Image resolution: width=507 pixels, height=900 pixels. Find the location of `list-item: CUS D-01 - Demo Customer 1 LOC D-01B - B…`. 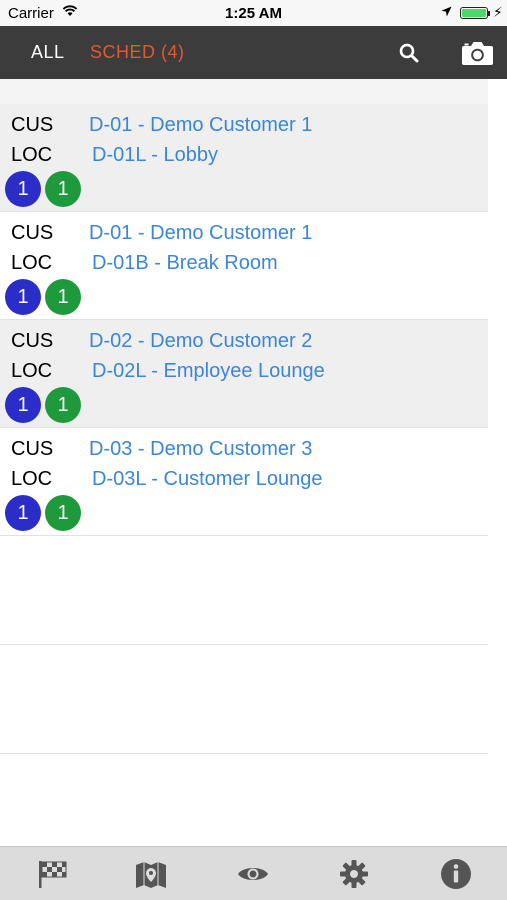

list-item: CUS D-01 - Demo Customer 1 LOC D-01B - B… is located at coordinates (244, 266).